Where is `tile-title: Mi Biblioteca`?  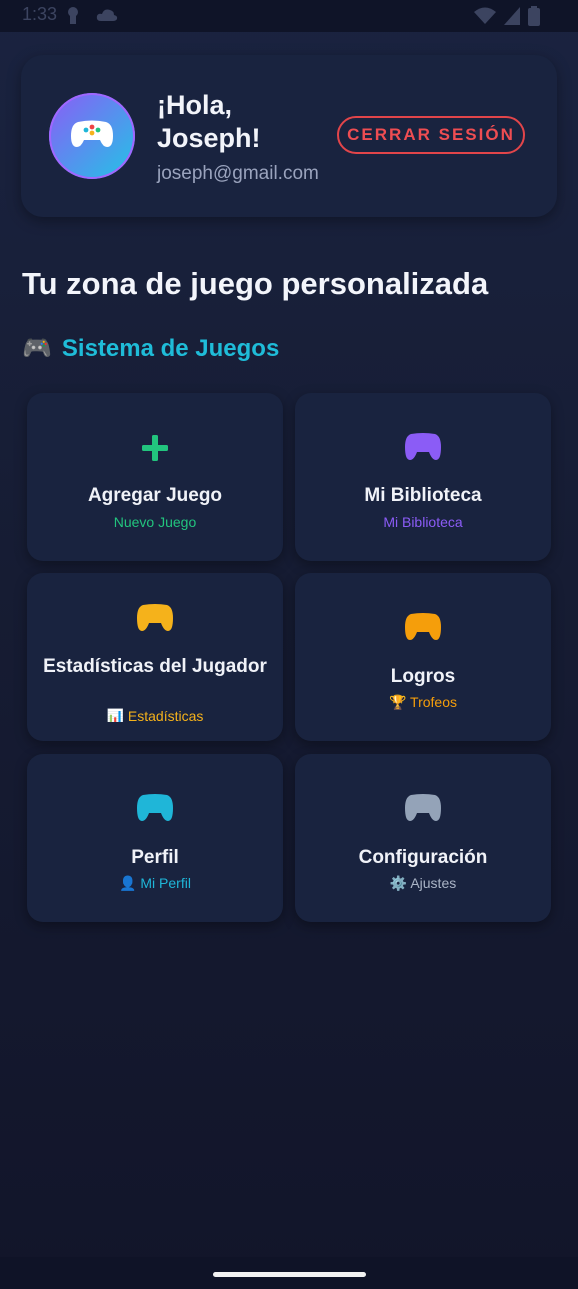
tile-title: Mi Biblioteca is located at coordinates (423, 495).